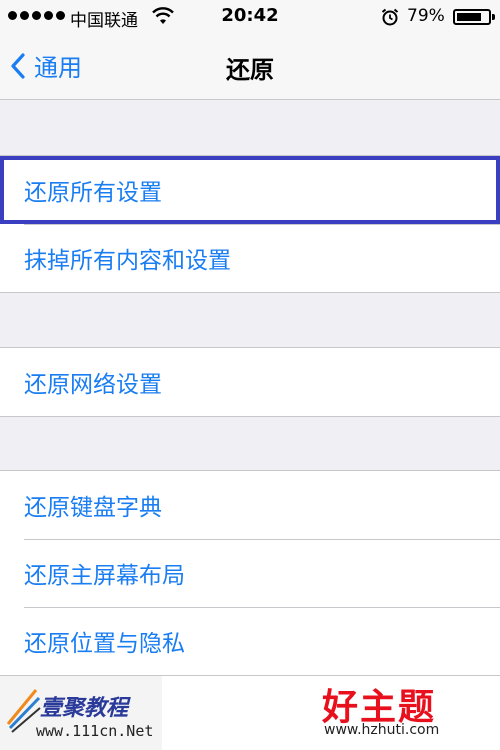 Image resolution: width=500 pixels, height=750 pixels. I want to click on list-item-label: 还原网络设置, so click(93, 385).